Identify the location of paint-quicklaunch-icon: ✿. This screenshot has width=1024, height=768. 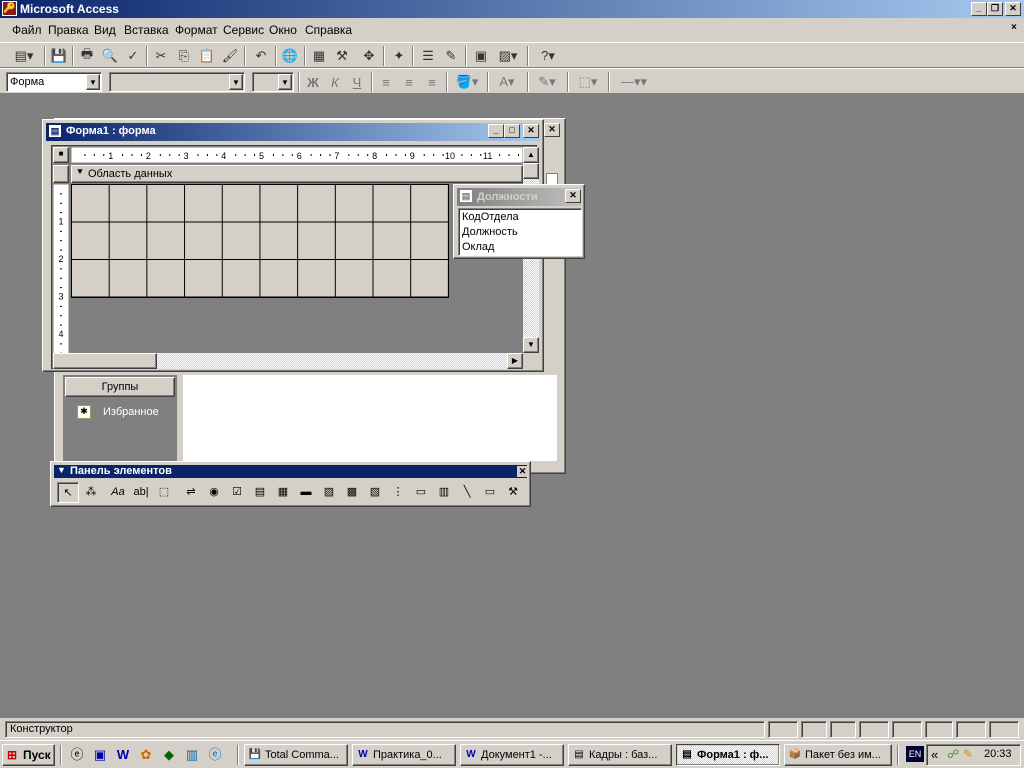
(146, 755).